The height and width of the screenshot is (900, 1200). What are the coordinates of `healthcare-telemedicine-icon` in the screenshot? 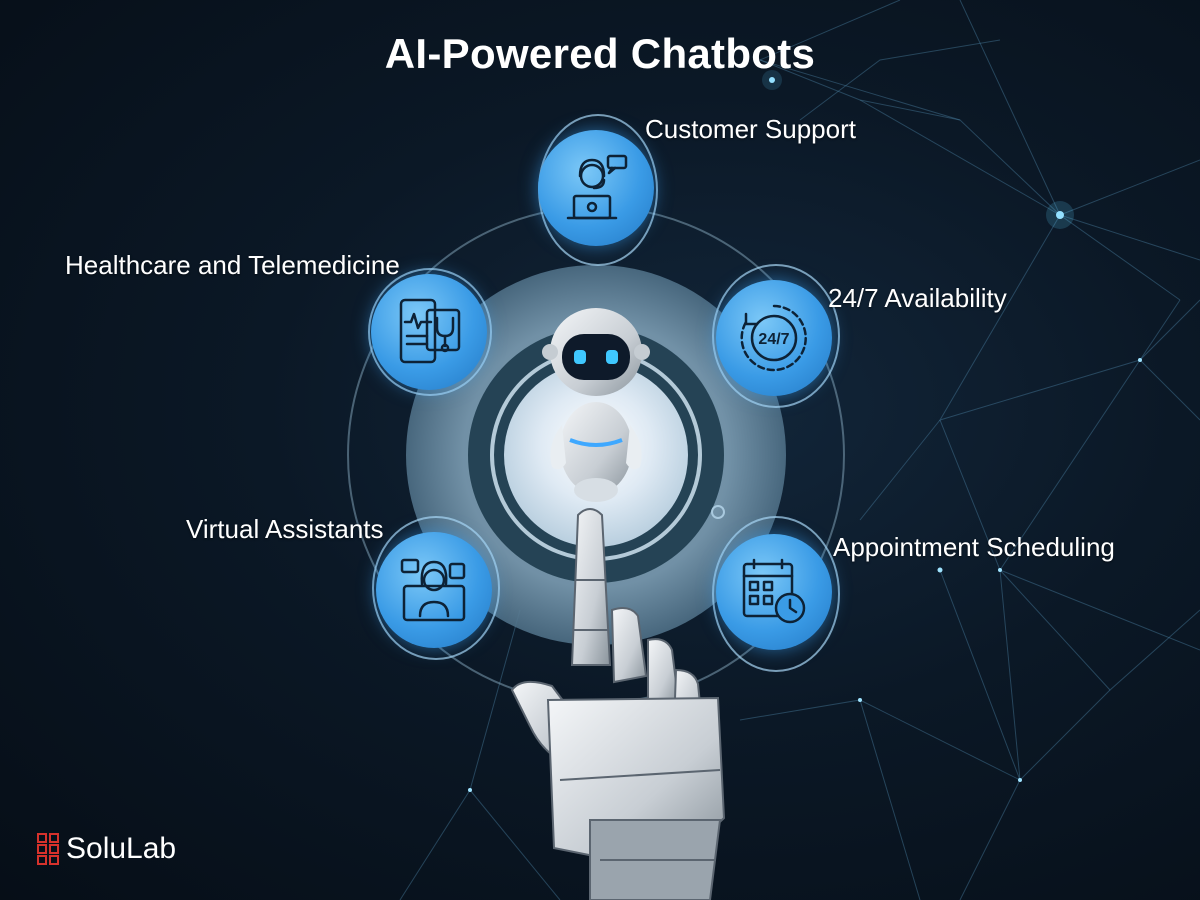 It's located at (430, 331).